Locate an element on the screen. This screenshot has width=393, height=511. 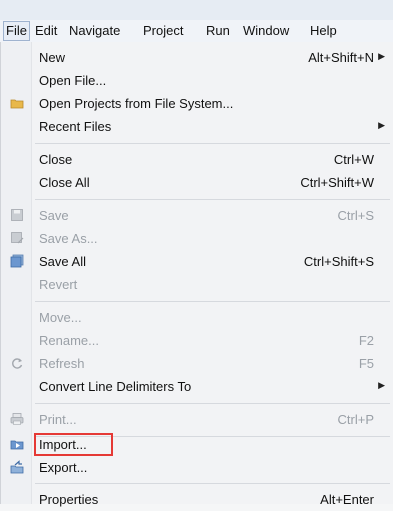
menu-item-save: Save Ctrl+S is located at coordinates (197, 215).